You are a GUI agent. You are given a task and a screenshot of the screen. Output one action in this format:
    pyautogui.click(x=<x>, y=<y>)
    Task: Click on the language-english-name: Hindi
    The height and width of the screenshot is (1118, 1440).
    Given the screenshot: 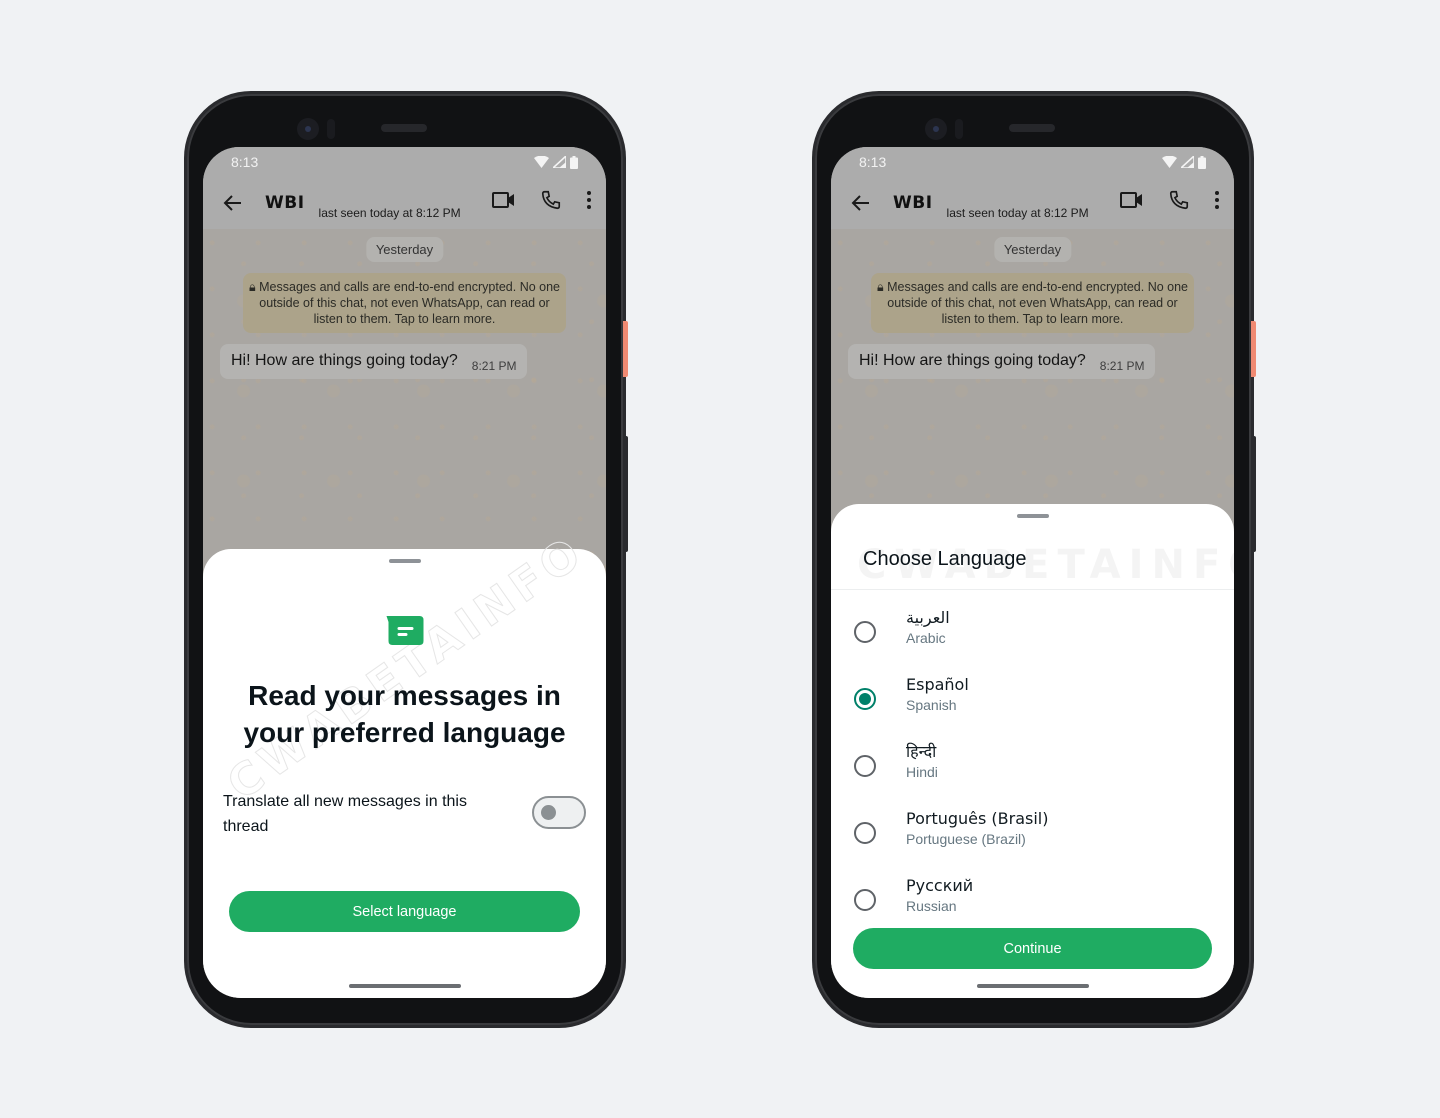 What is the action you would take?
    pyautogui.click(x=922, y=772)
    